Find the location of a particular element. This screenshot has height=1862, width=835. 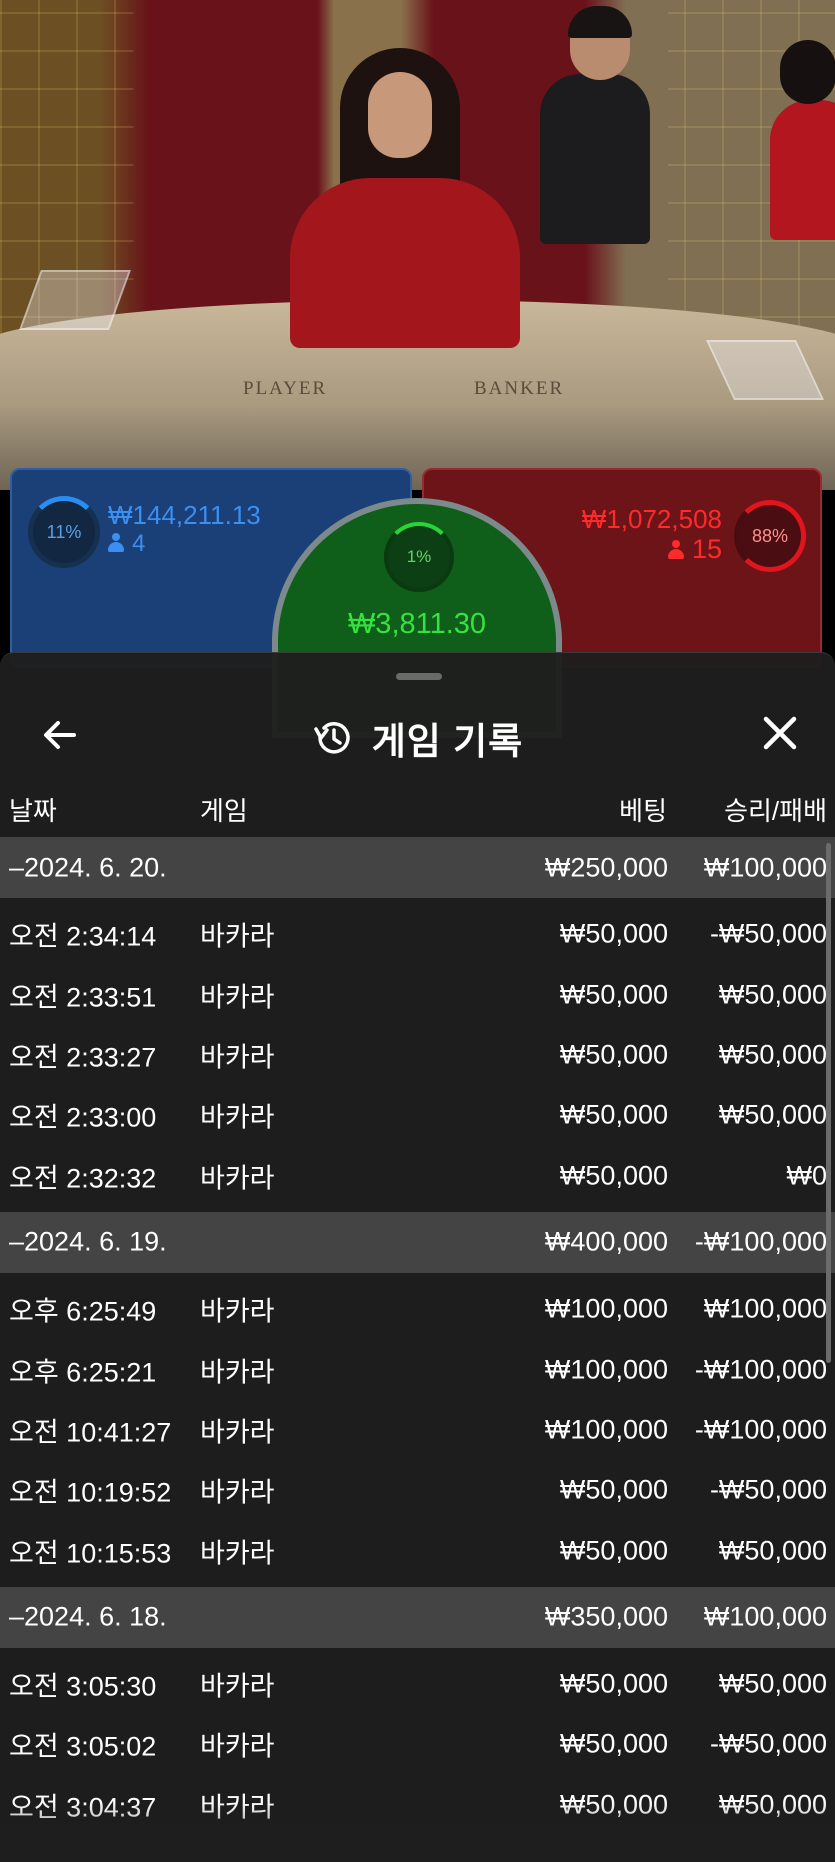

tie-percent-ring: 1% is located at coordinates (419, 557).